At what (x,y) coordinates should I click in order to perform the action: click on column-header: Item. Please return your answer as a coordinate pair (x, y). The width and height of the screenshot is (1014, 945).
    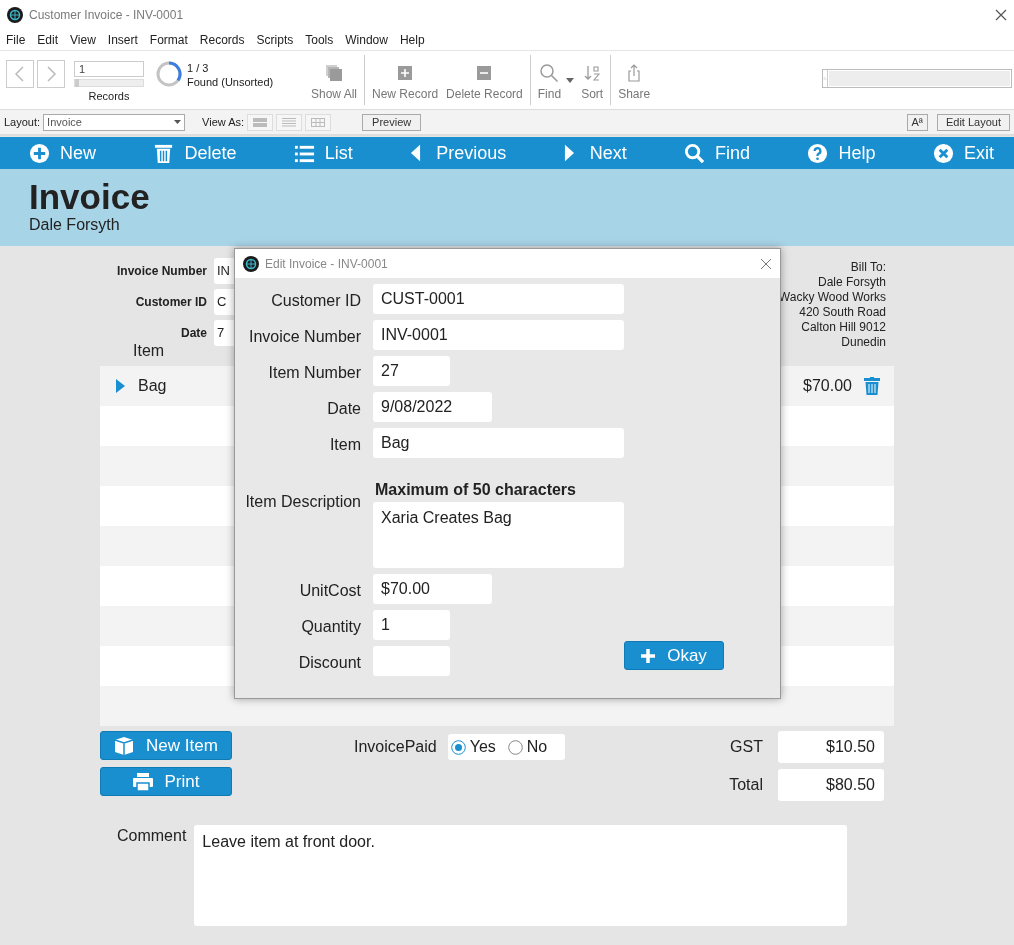
    Looking at the image, I should click on (149, 351).